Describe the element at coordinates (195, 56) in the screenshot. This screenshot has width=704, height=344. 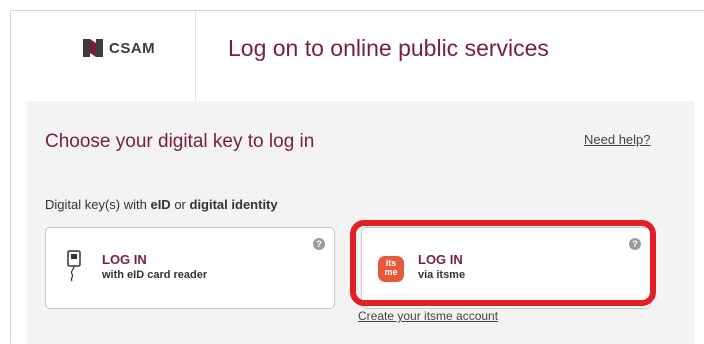
I see `header-divider` at that location.